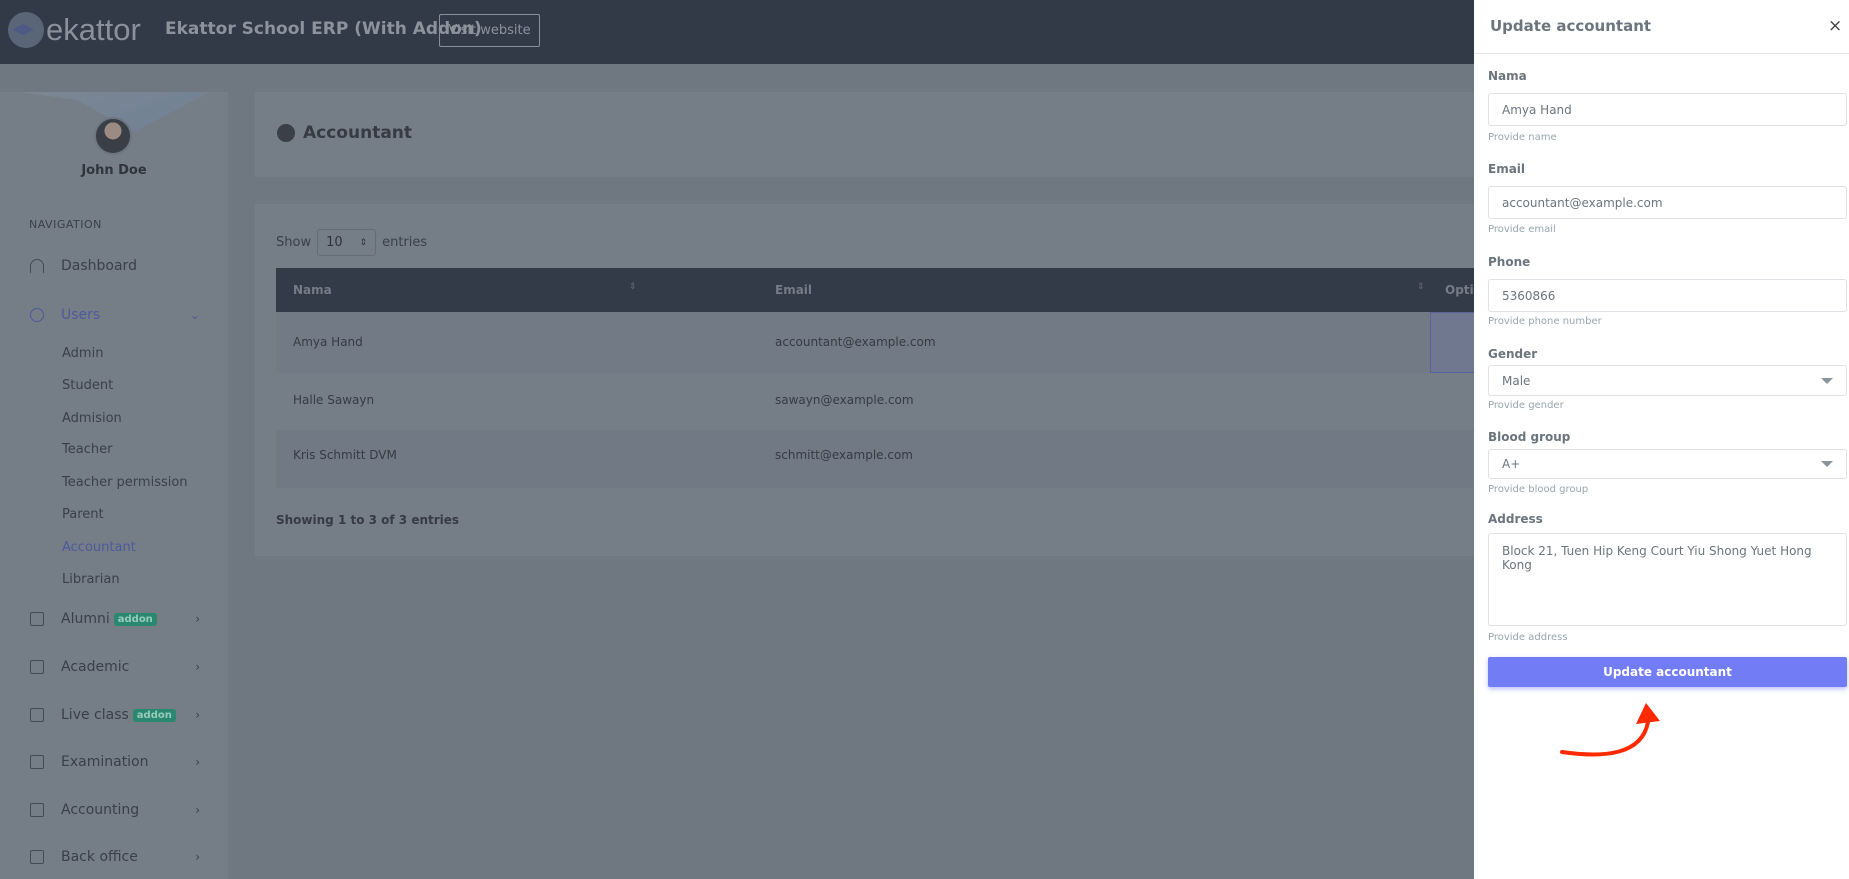  What do you see at coordinates (87, 449) in the screenshot?
I see `sidebar-sub-teacher: Teacher` at bounding box center [87, 449].